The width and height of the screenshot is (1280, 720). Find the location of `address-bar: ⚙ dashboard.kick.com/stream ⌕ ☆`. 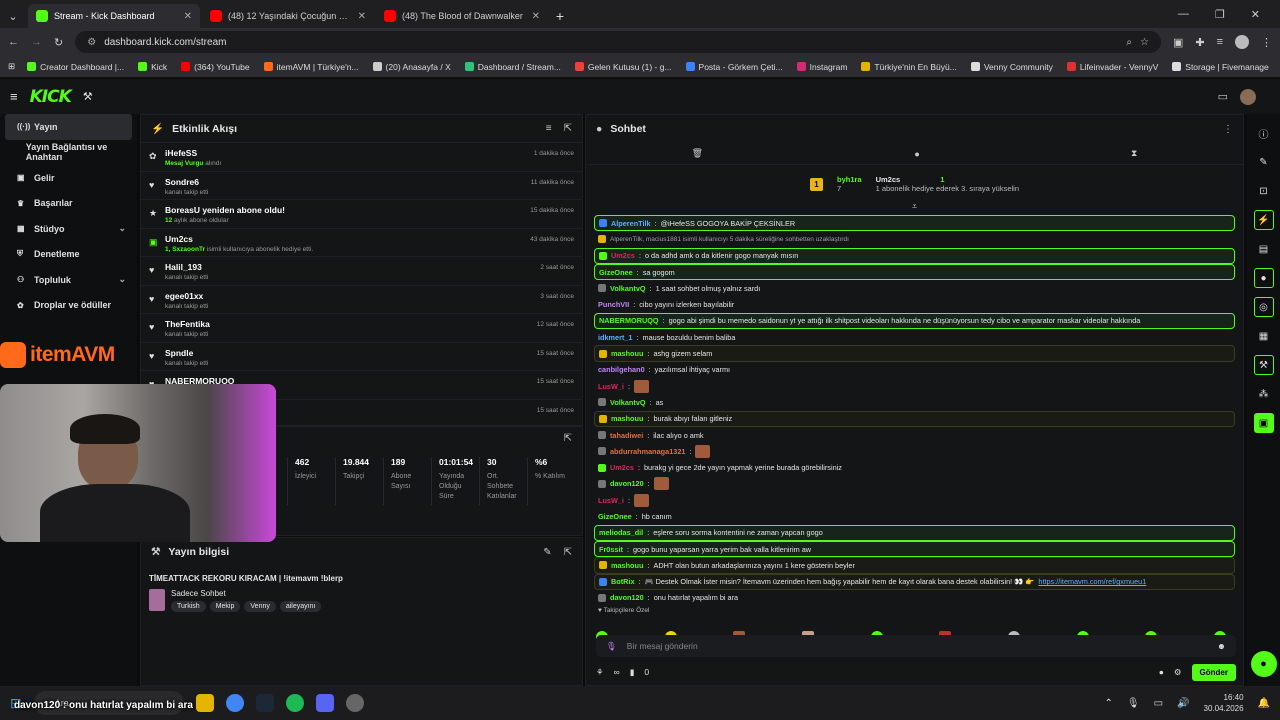

address-bar: ⚙ dashboard.kick.com/stream ⌕ ☆ is located at coordinates (618, 42).